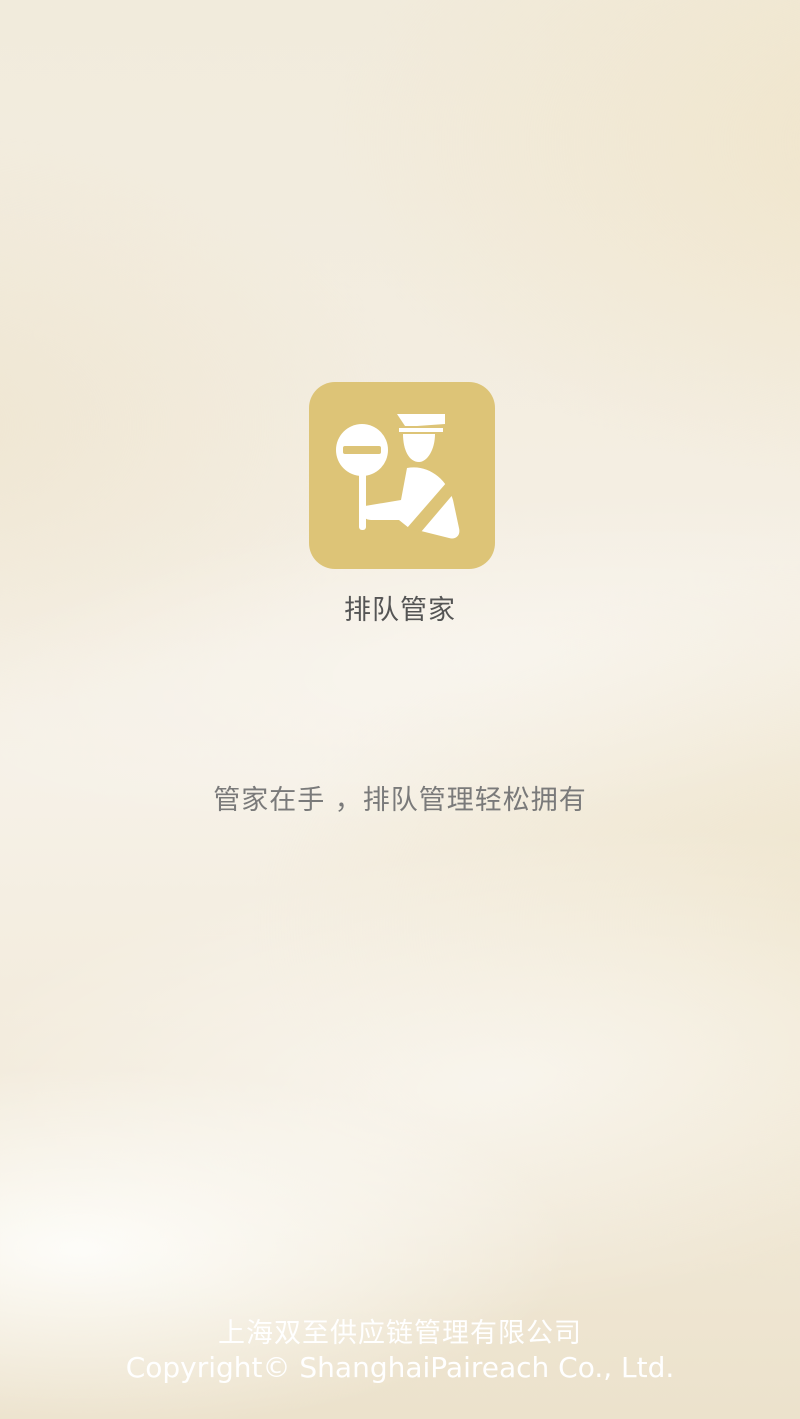 The height and width of the screenshot is (1419, 800). Describe the element at coordinates (400, 1367) in the screenshot. I see `copyright-text: Copyright© ShanghaiPaireach Co., Ltd.` at that location.